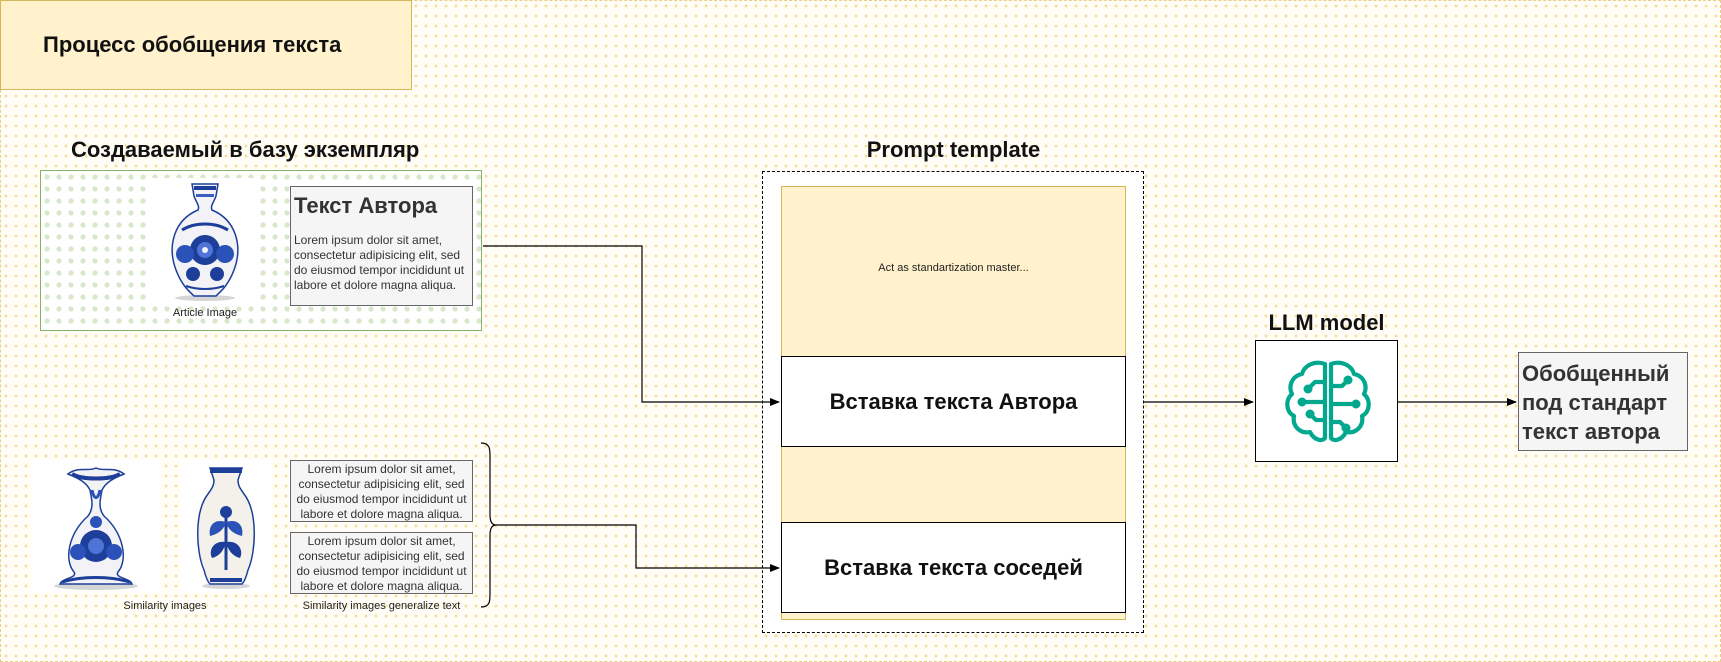 Image resolution: width=1721 pixels, height=662 pixels. I want to click on arrow-neighbors-to-insert, so click(638, 548).